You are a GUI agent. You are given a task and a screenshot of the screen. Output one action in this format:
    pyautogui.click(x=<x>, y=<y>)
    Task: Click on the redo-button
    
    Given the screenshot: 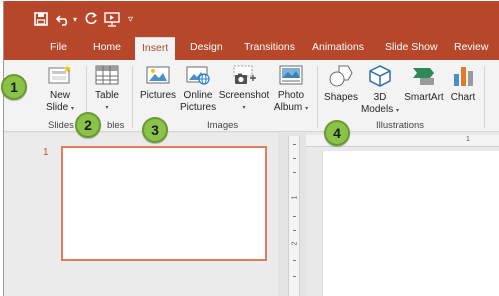 What is the action you would take?
    pyautogui.click(x=91, y=19)
    